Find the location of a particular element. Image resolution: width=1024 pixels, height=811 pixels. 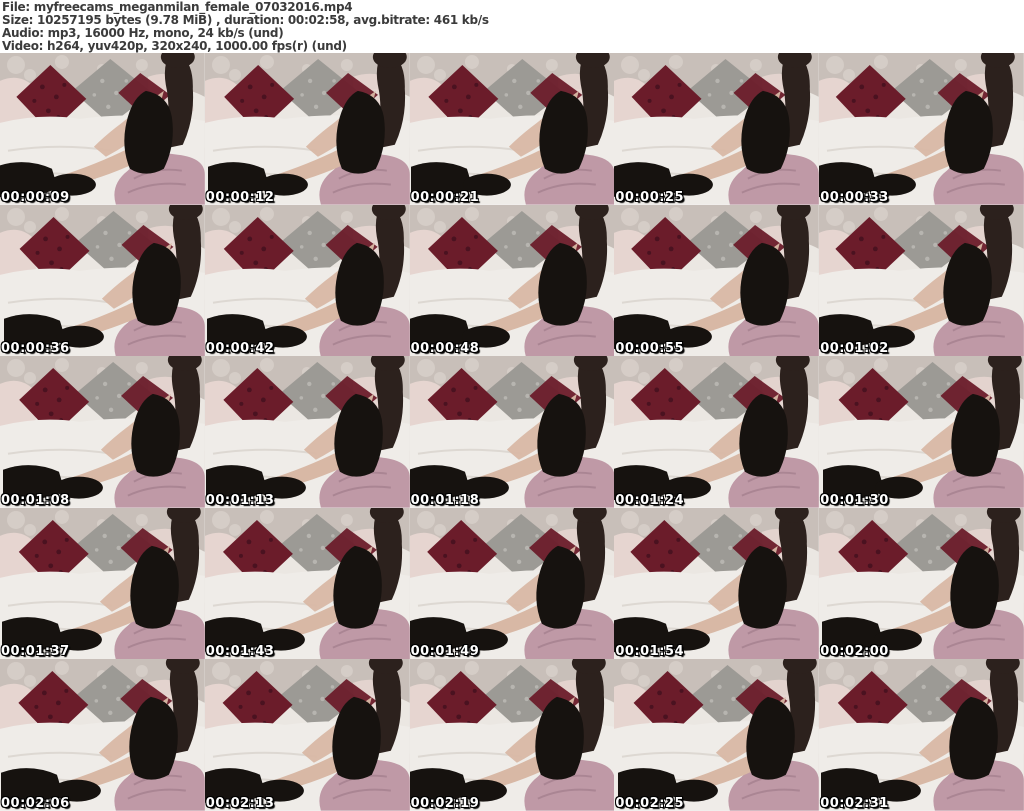

timestamp-overlay: 00:00:12 is located at coordinates (240, 197).